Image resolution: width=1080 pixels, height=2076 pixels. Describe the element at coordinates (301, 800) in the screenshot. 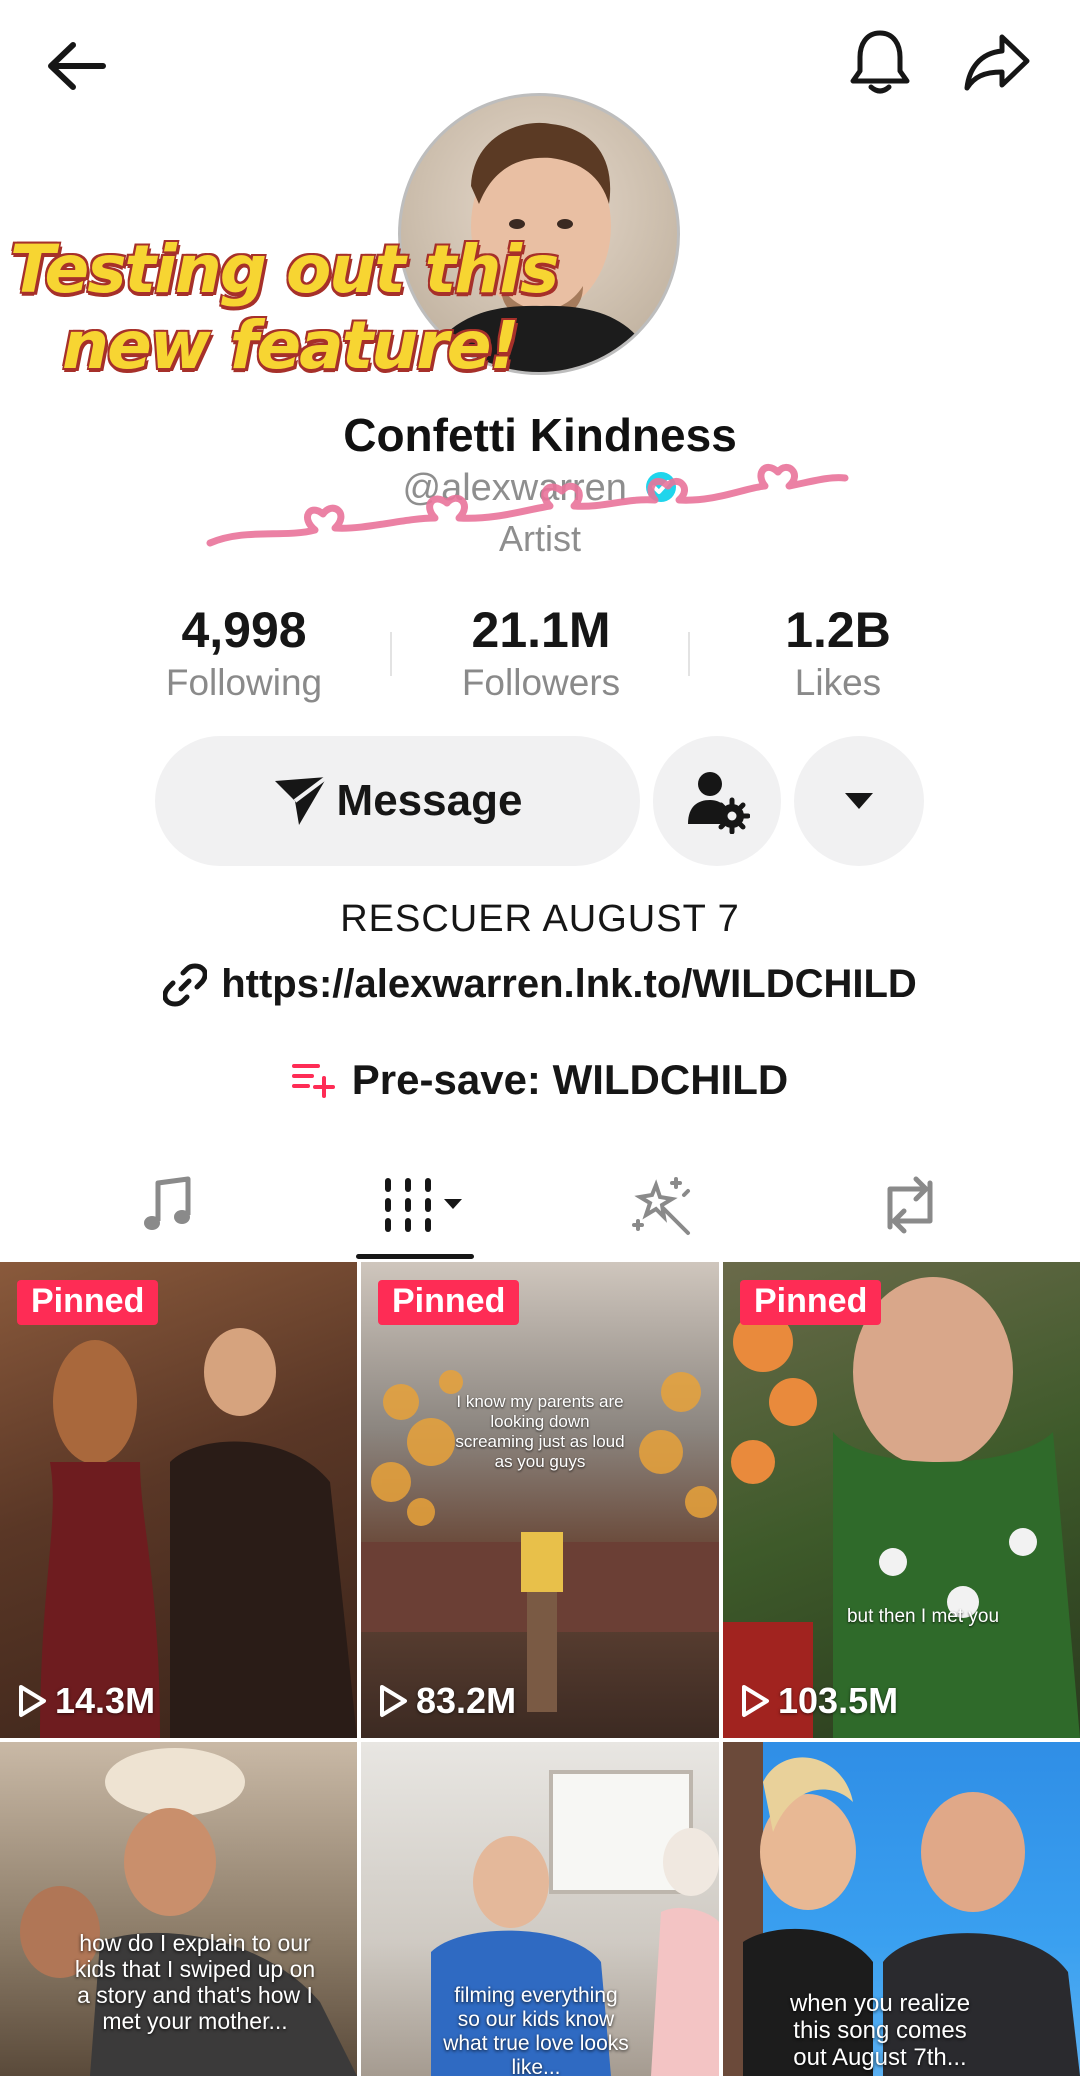

I see `send-paper-plane-icon` at that location.